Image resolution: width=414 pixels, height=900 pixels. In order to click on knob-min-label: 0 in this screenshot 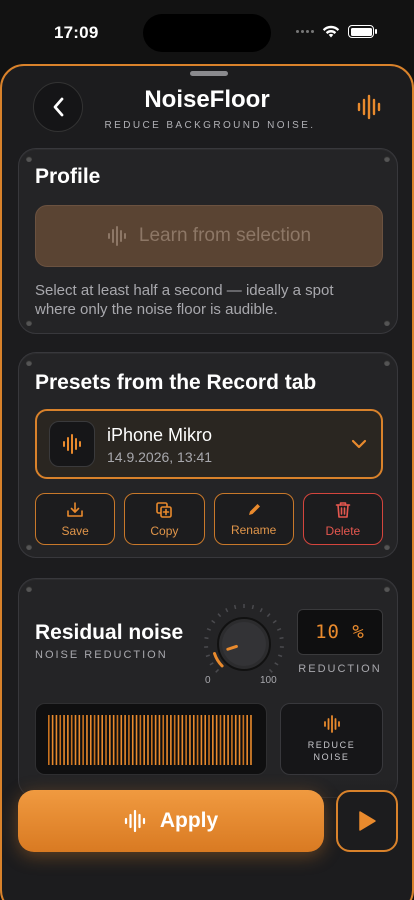, I will do `click(208, 680)`.